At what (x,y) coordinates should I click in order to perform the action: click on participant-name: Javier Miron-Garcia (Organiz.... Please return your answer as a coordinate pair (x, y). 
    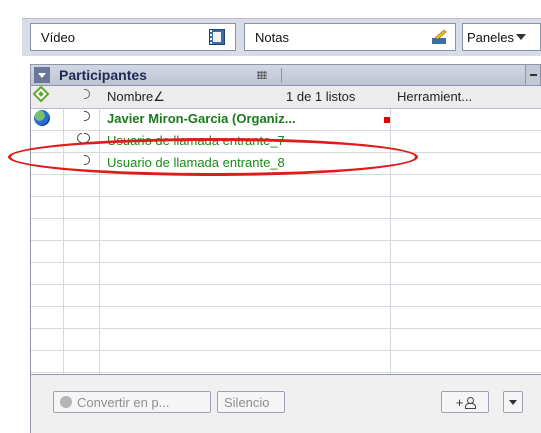
    Looking at the image, I should click on (201, 118).